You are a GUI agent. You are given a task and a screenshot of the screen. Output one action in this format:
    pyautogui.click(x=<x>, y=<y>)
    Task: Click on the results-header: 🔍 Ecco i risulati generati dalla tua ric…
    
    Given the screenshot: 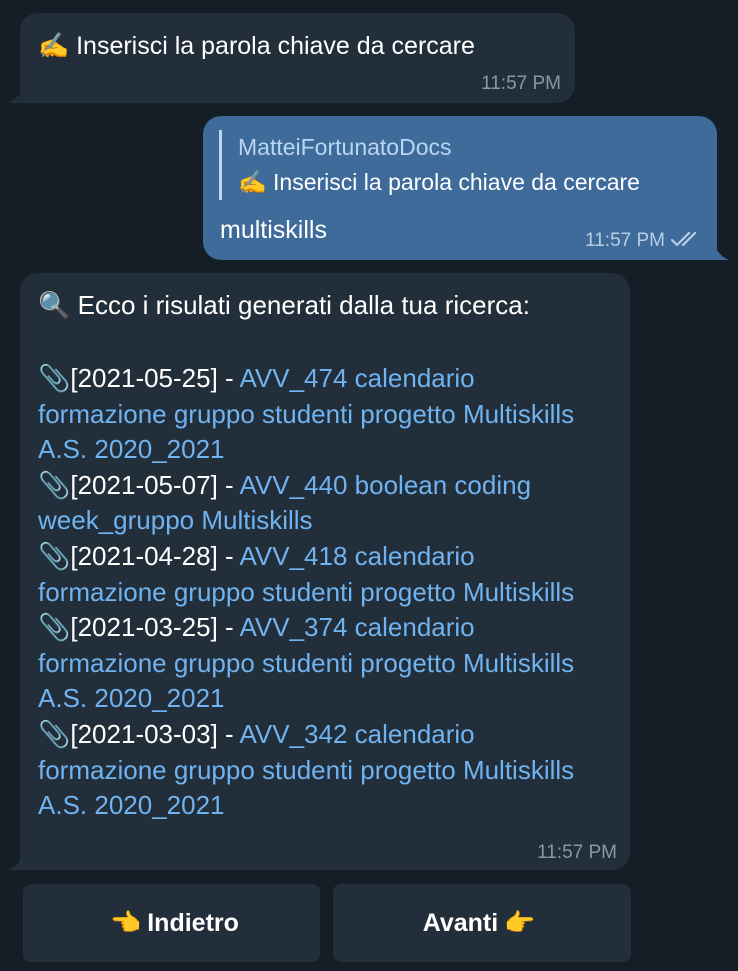 What is the action you would take?
    pyautogui.click(x=284, y=305)
    